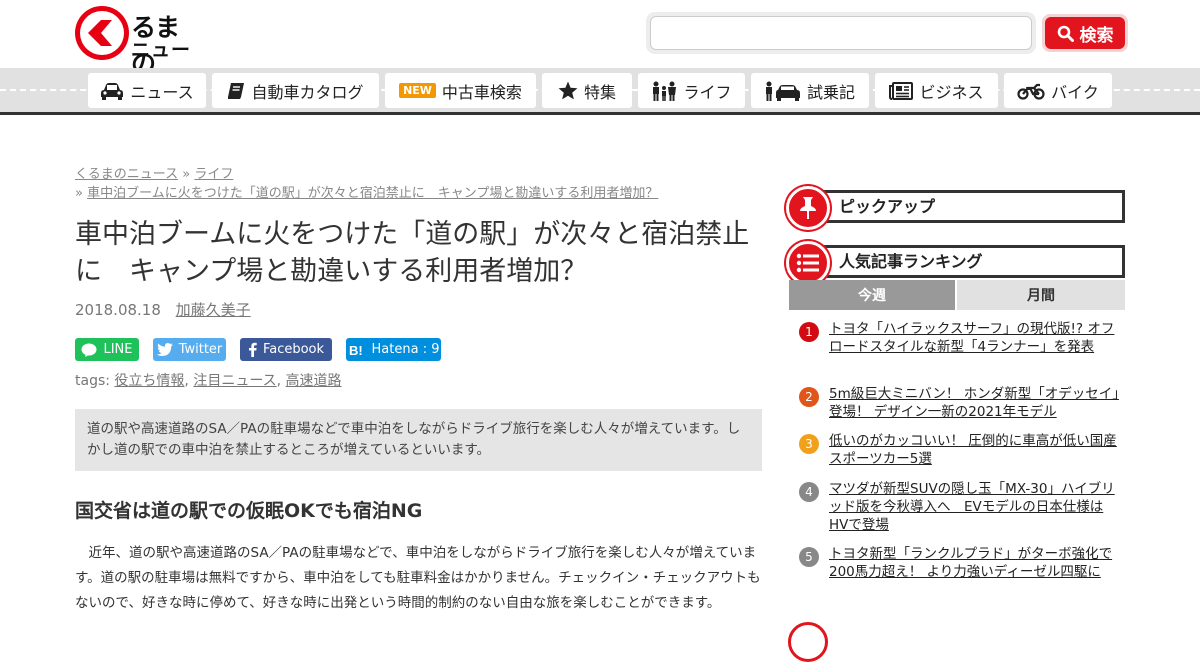  What do you see at coordinates (149, 381) in the screenshot?
I see `tag-link: 役立ち情報` at bounding box center [149, 381].